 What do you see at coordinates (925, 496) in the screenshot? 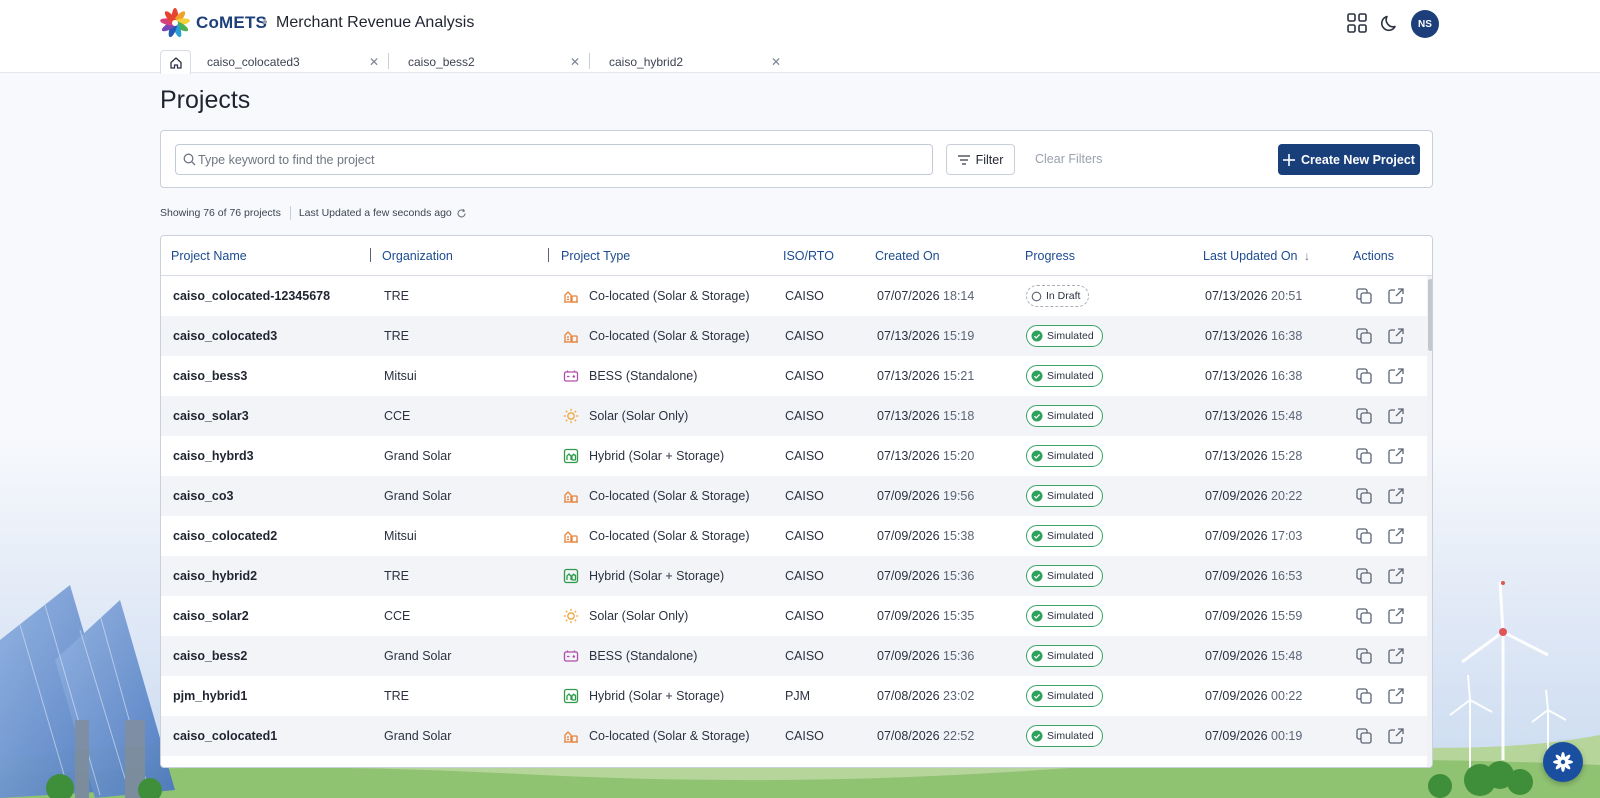
I see `created-on-cell: 07/09/2026 19:56` at bounding box center [925, 496].